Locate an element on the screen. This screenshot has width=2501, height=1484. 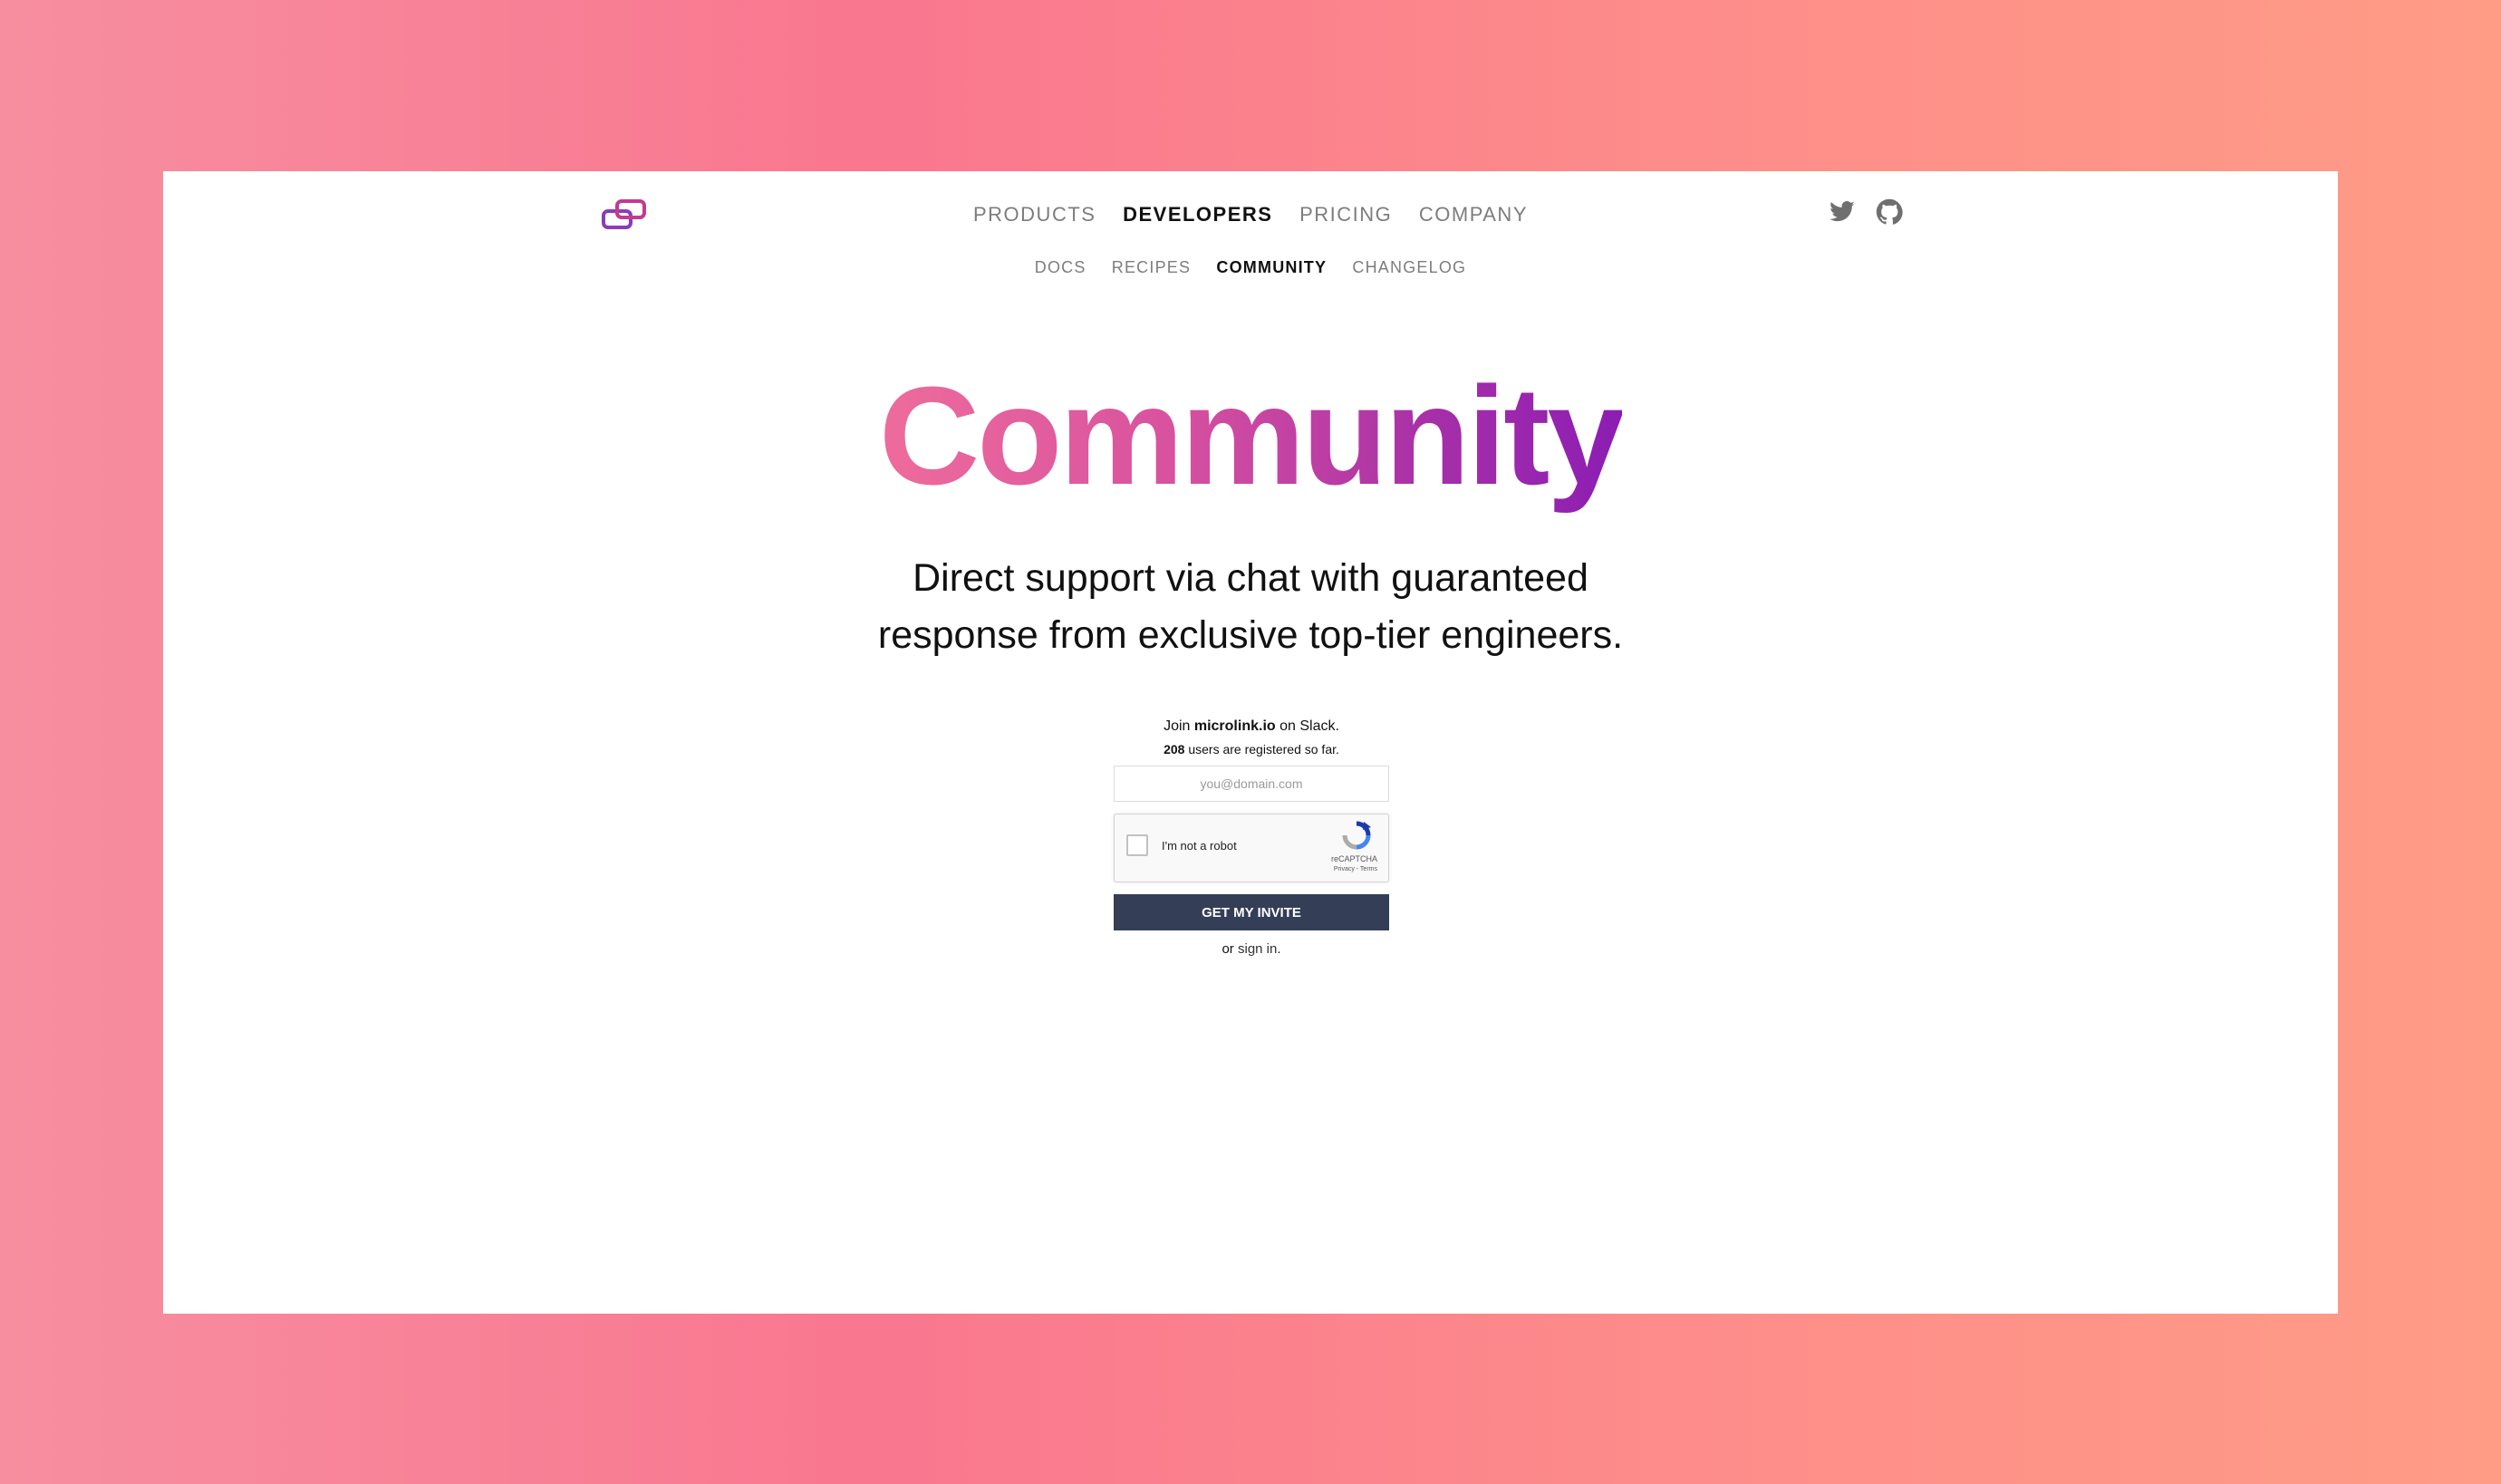
secondary-nav: DOCS RECIPES COMMUNITY CHANGELOG is located at coordinates (1250, 267).